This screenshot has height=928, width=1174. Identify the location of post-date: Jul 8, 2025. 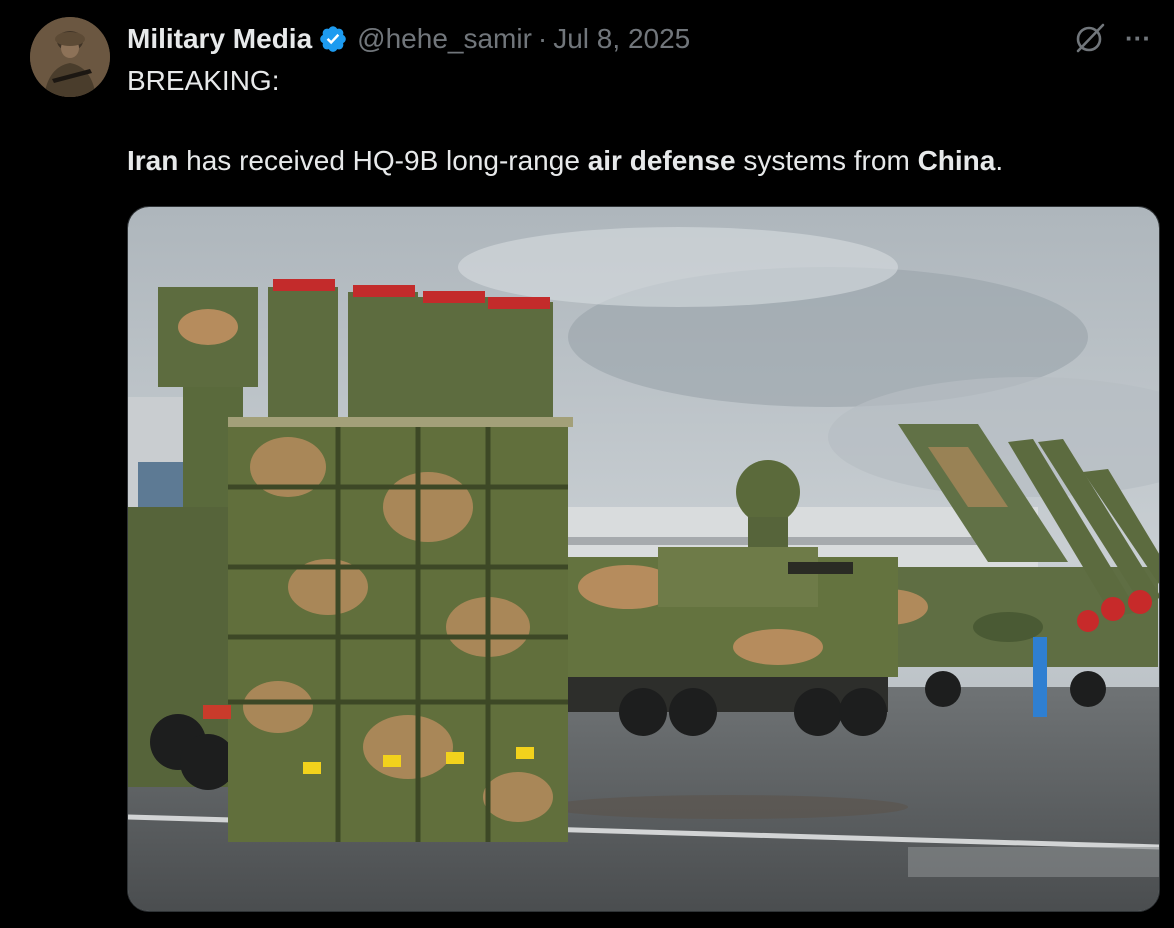
(621, 39).